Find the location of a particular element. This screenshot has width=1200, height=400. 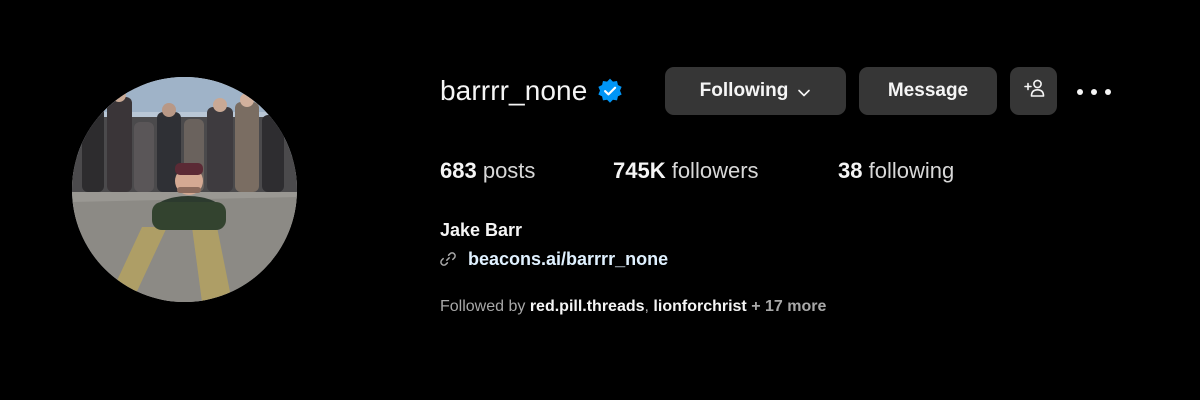

more-options-icon is located at coordinates (1094, 92).